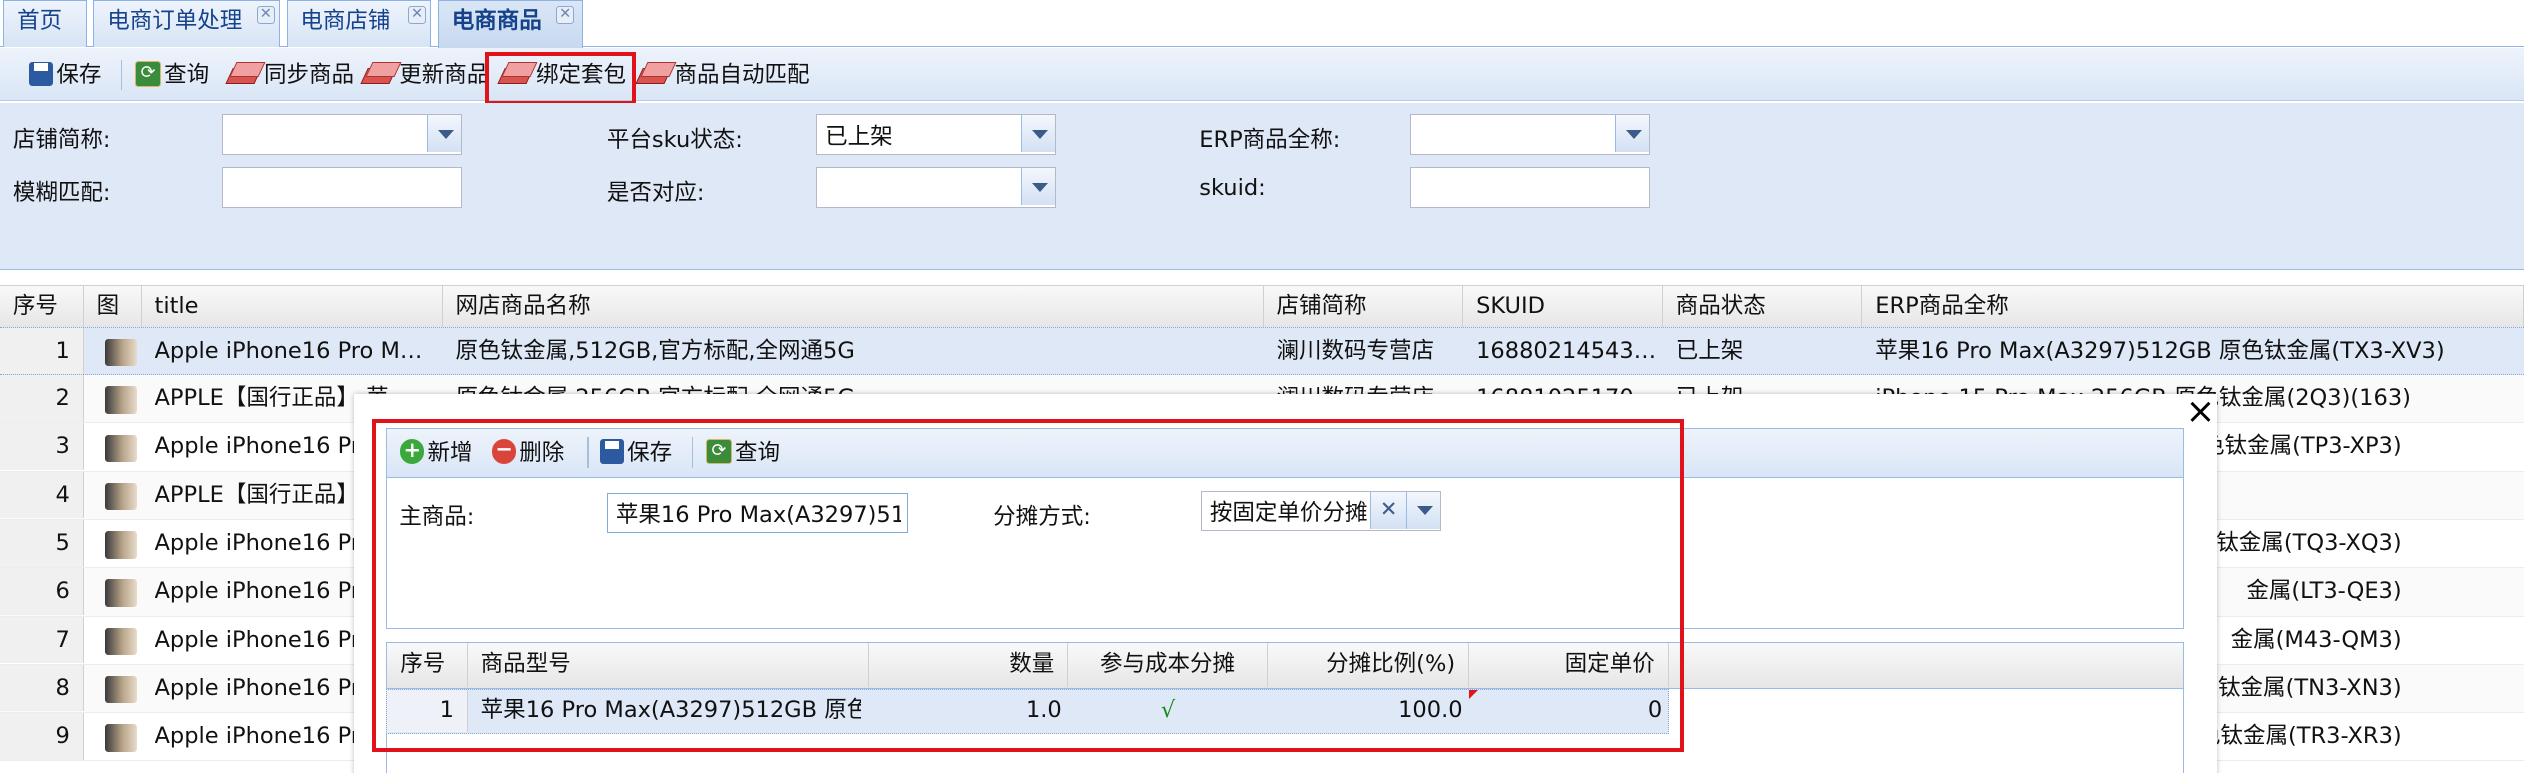 This screenshot has width=2524, height=773. I want to click on col-title: title, so click(292, 306).